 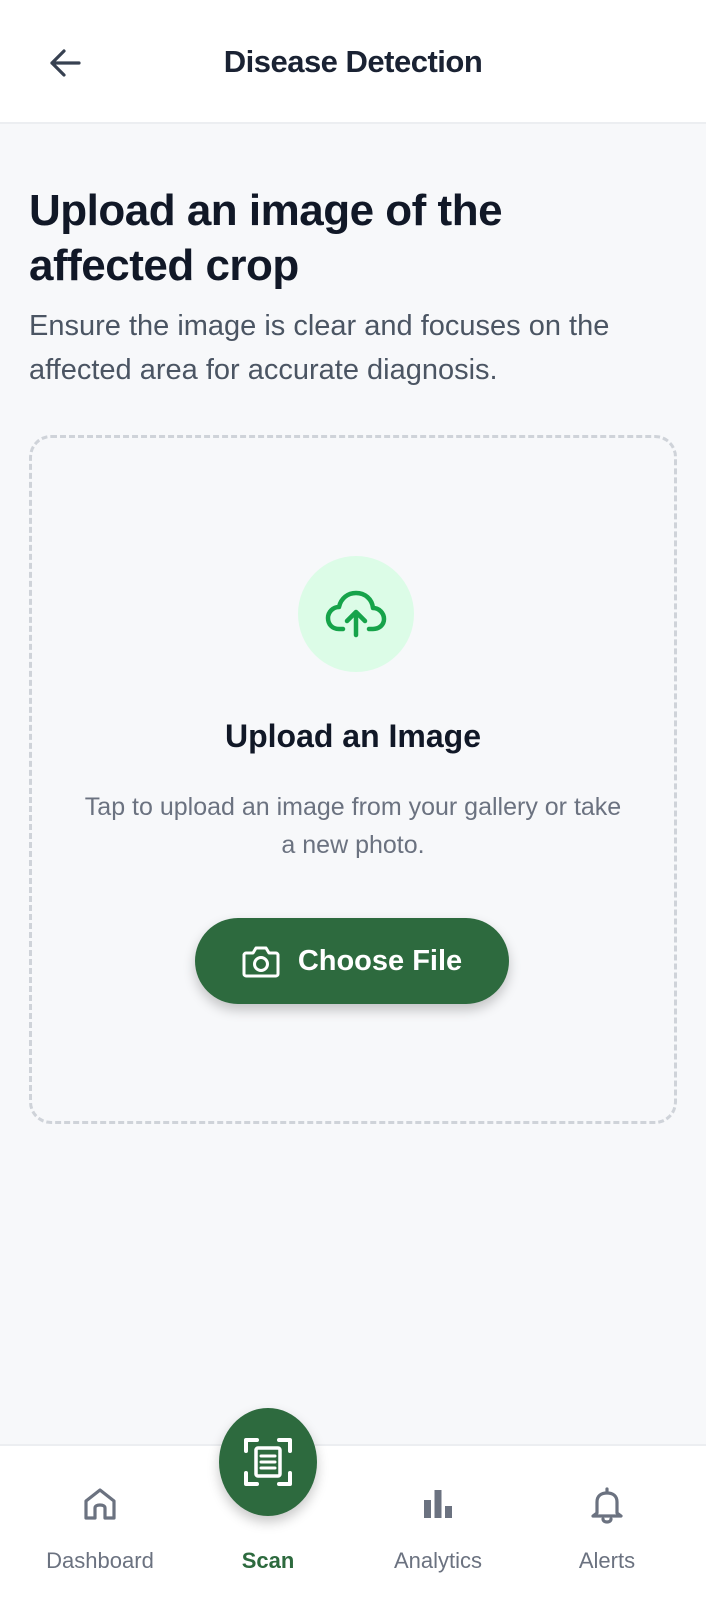 I want to click on cloud-upload-icon, so click(x=356, y=614).